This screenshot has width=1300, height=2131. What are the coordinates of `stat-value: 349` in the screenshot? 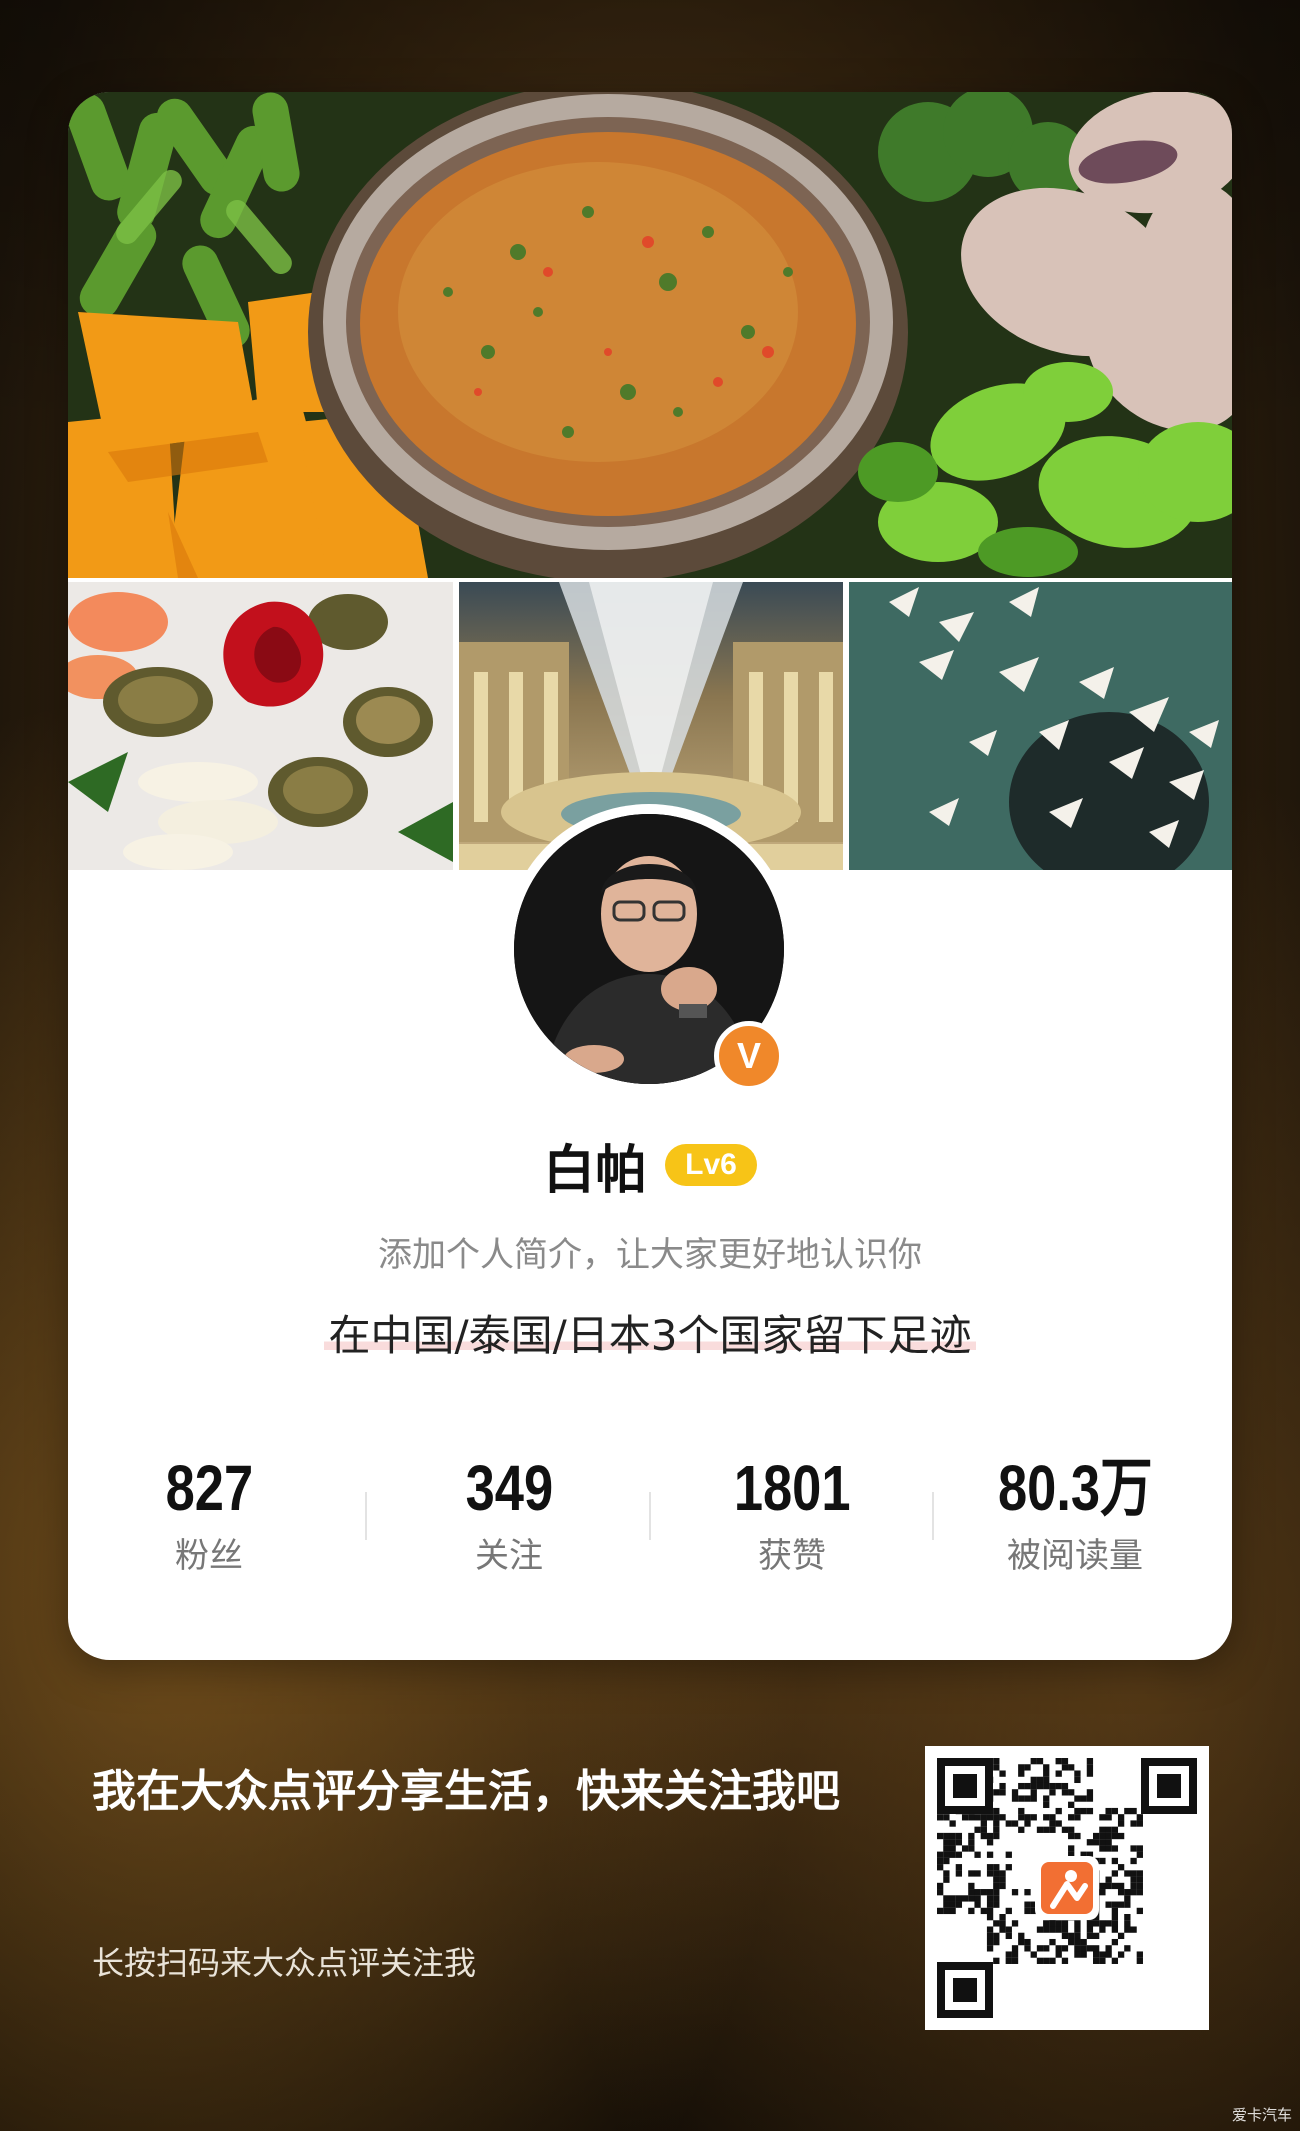 It's located at (509, 1488).